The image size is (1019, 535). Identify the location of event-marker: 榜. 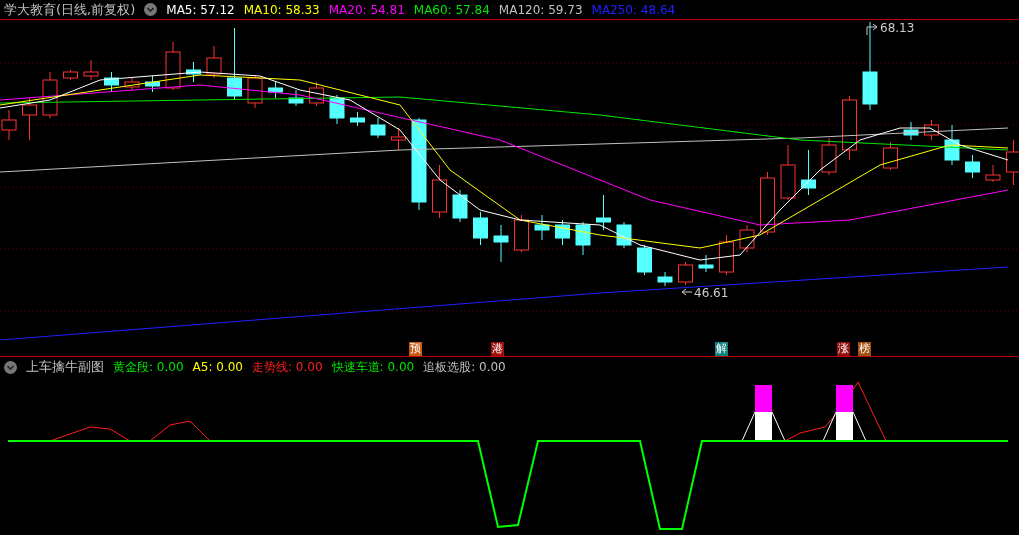
(864, 349).